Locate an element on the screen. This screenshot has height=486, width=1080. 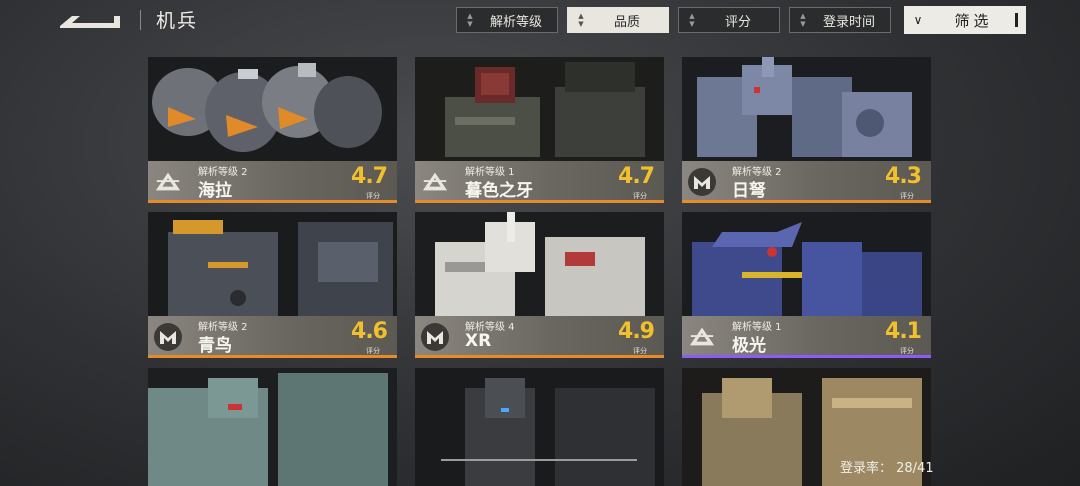
sort-by-quality-button: ▲ ▼ 品质 is located at coordinates (618, 20).